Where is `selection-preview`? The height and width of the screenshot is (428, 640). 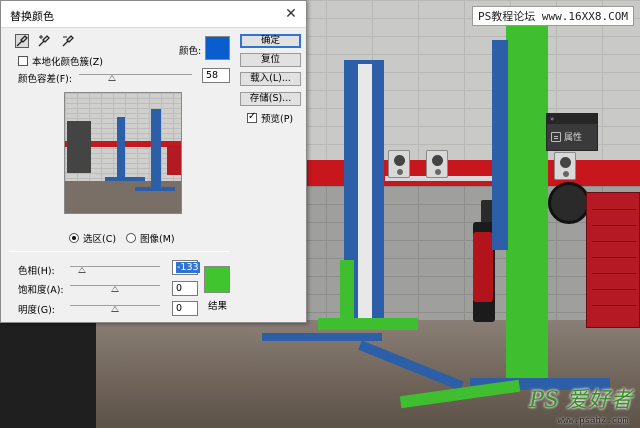
selection-preview is located at coordinates (123, 153).